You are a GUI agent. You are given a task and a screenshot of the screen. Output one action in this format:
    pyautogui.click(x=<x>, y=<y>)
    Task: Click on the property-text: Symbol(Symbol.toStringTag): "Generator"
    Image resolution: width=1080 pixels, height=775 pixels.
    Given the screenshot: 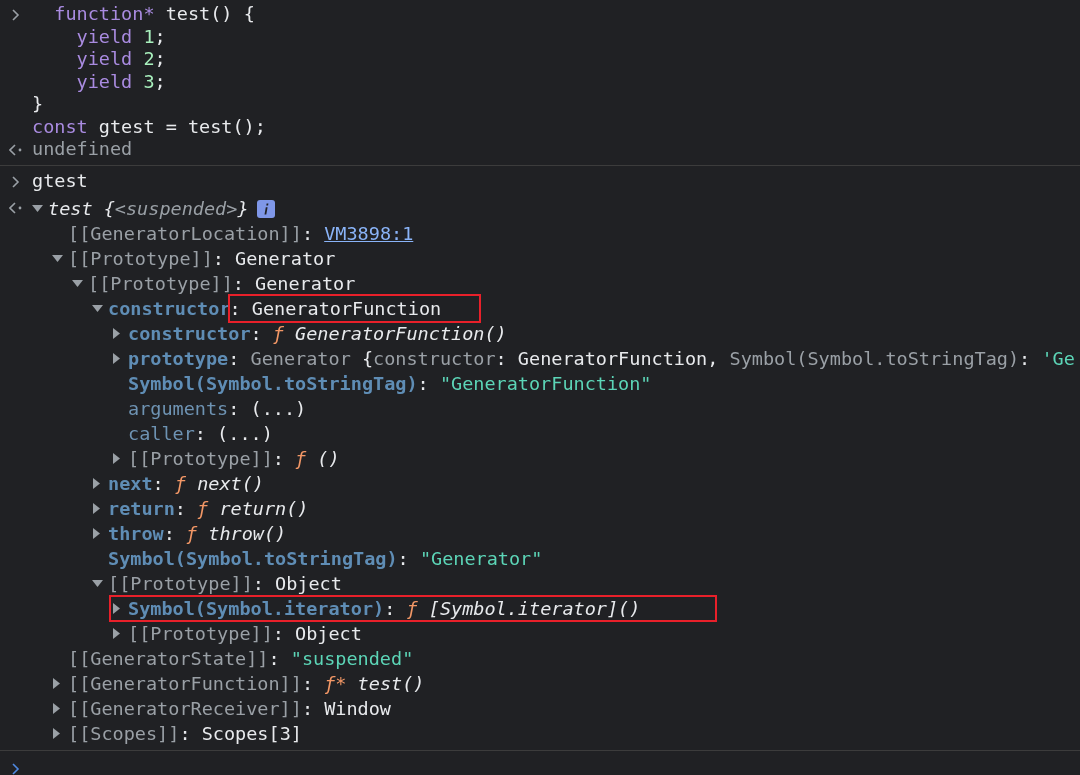 What is the action you would take?
    pyautogui.click(x=325, y=558)
    